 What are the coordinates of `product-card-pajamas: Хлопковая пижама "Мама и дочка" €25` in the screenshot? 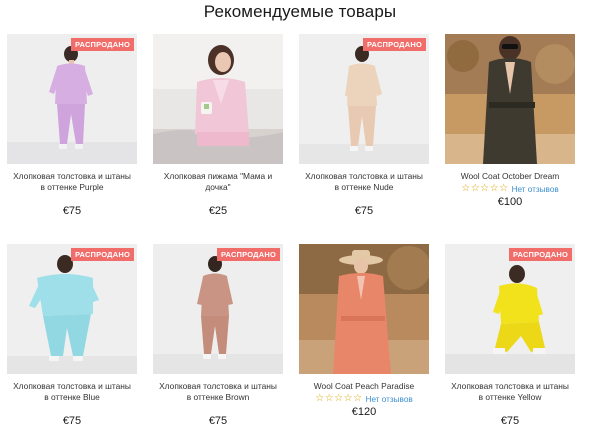 It's located at (218, 137).